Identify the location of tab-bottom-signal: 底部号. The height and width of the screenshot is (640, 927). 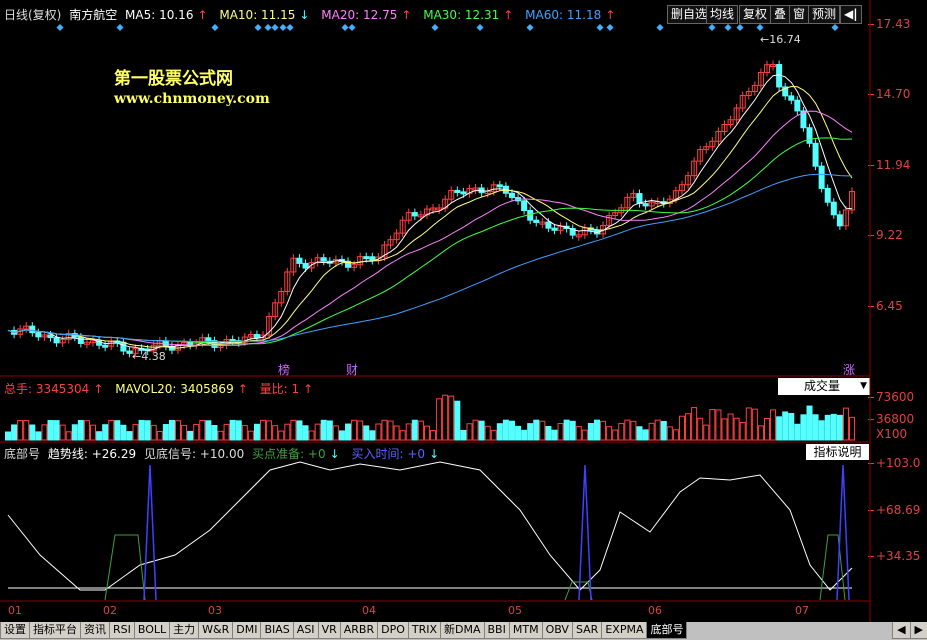
(667, 630).